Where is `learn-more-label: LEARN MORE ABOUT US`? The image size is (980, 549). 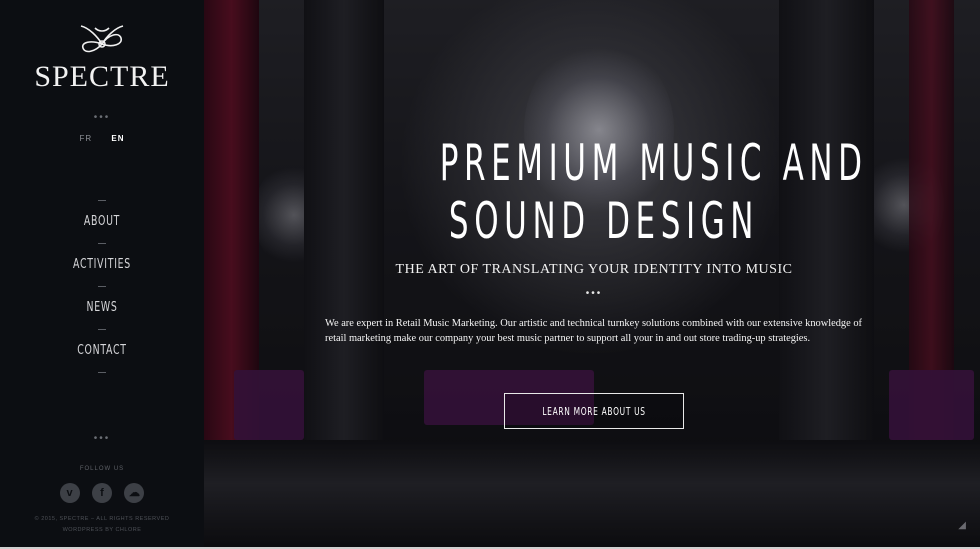
learn-more-label: LEARN MORE ABOUT US is located at coordinates (594, 411).